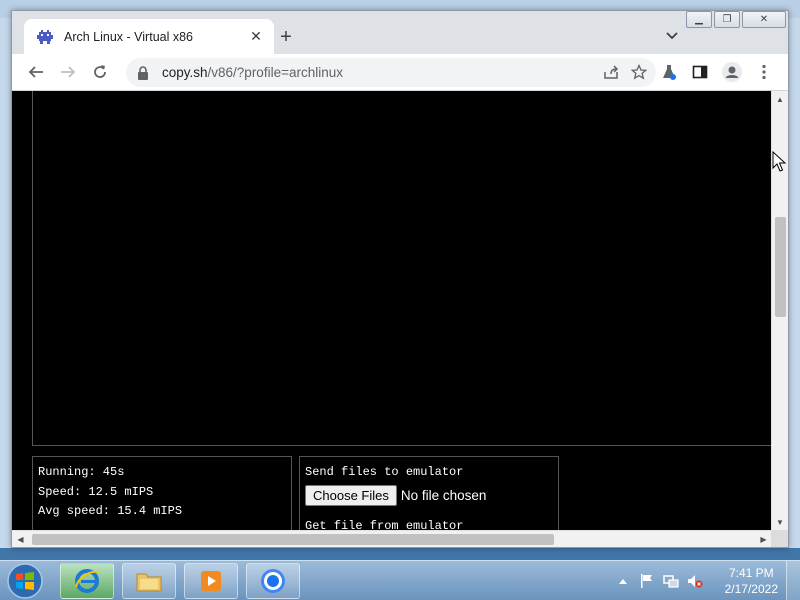  I want to click on scroll-down-icon: ▼, so click(780, 522).